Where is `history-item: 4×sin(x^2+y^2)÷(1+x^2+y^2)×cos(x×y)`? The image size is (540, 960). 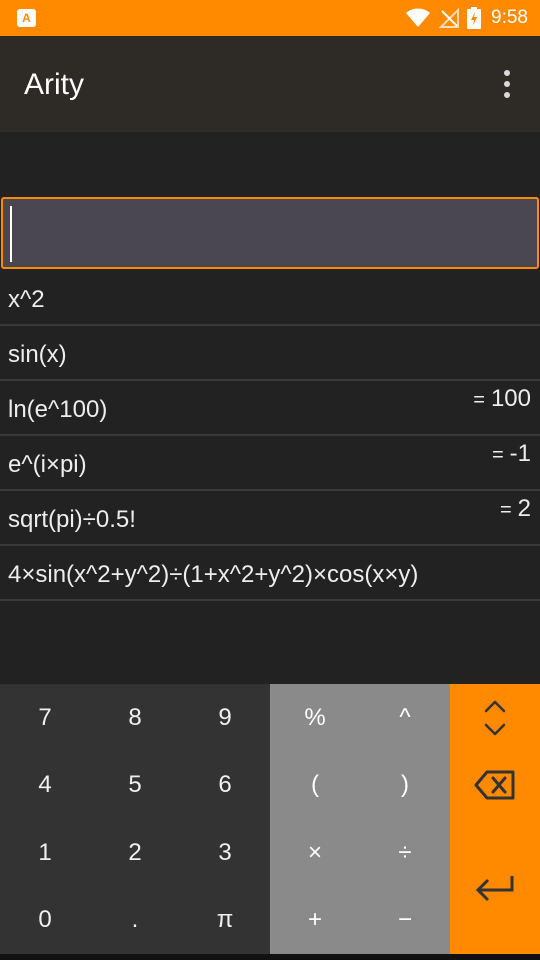 history-item: 4×sin(x^2+y^2)÷(1+x^2+y^2)×cos(x×y) is located at coordinates (270, 573).